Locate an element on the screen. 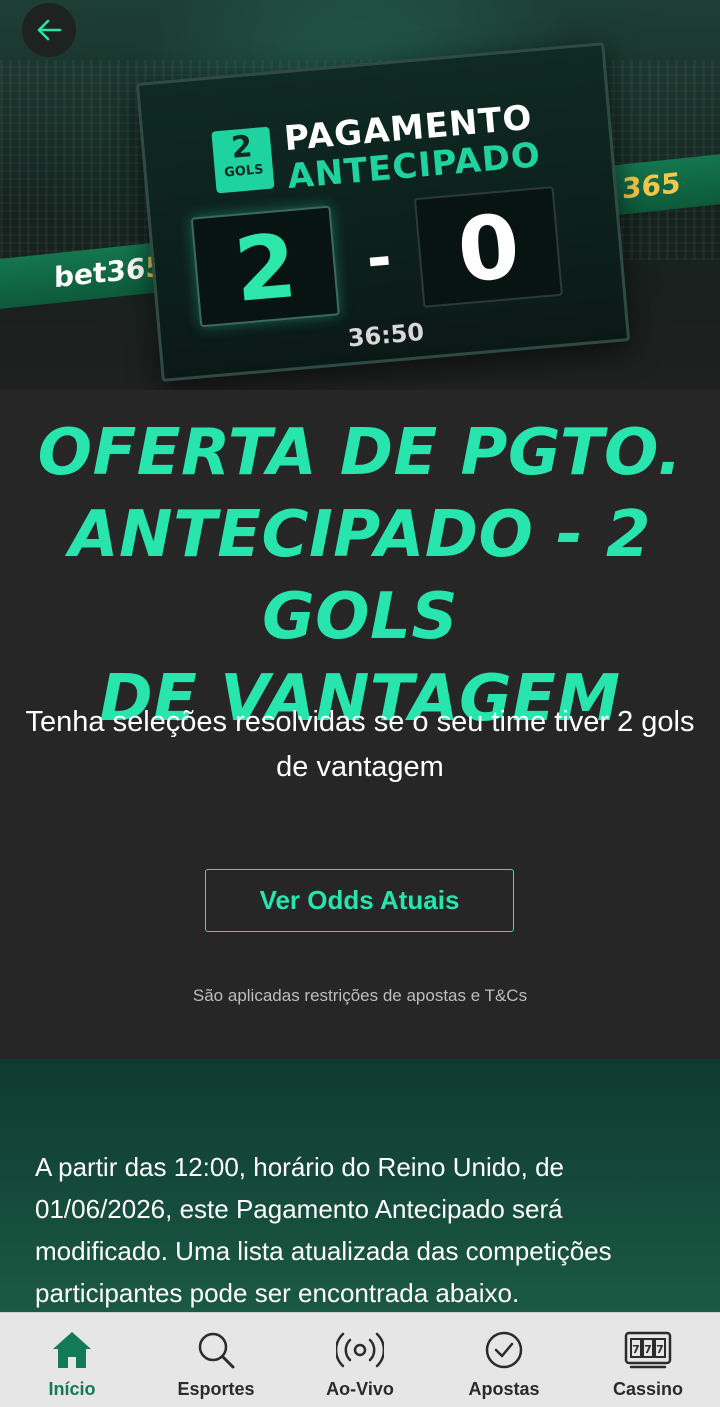 The height and width of the screenshot is (1407, 720). headline-line-1: OFERTA DE PGTO. is located at coordinates (360, 453).